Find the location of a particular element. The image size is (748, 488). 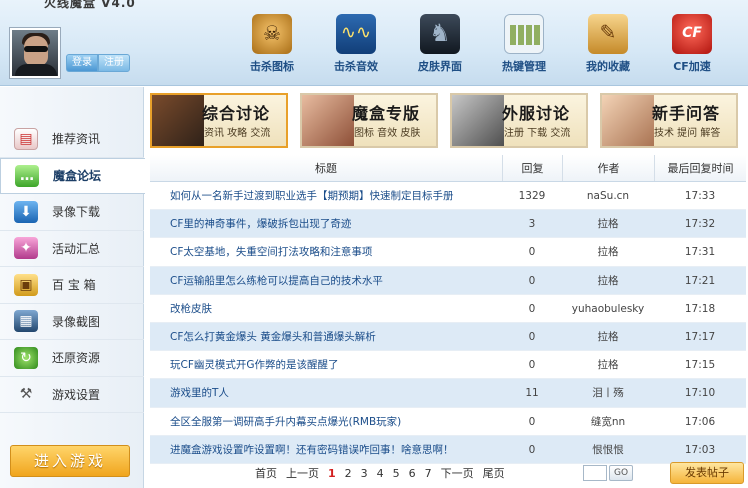

page-link: 2 is located at coordinates (348, 473).